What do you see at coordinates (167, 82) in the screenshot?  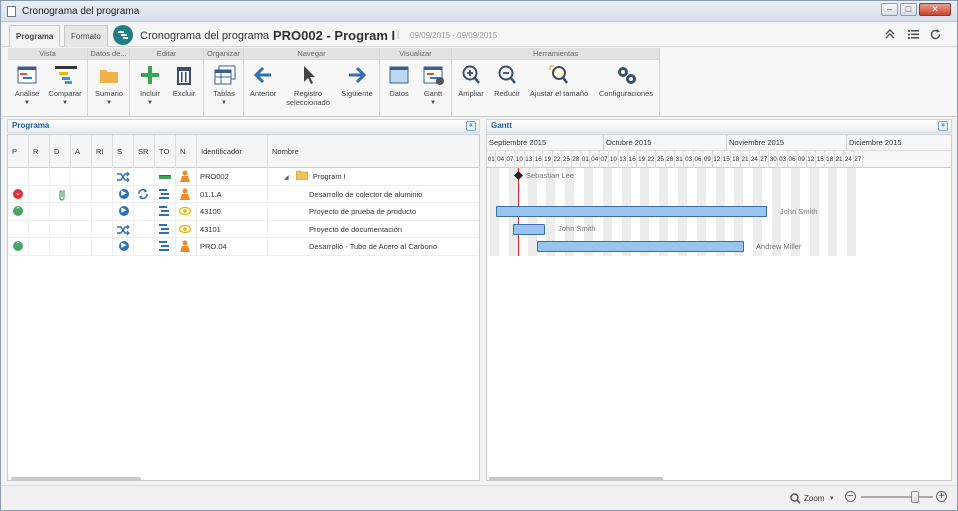 I see `group-editar: Editar Incluir ▼ Excluir` at bounding box center [167, 82].